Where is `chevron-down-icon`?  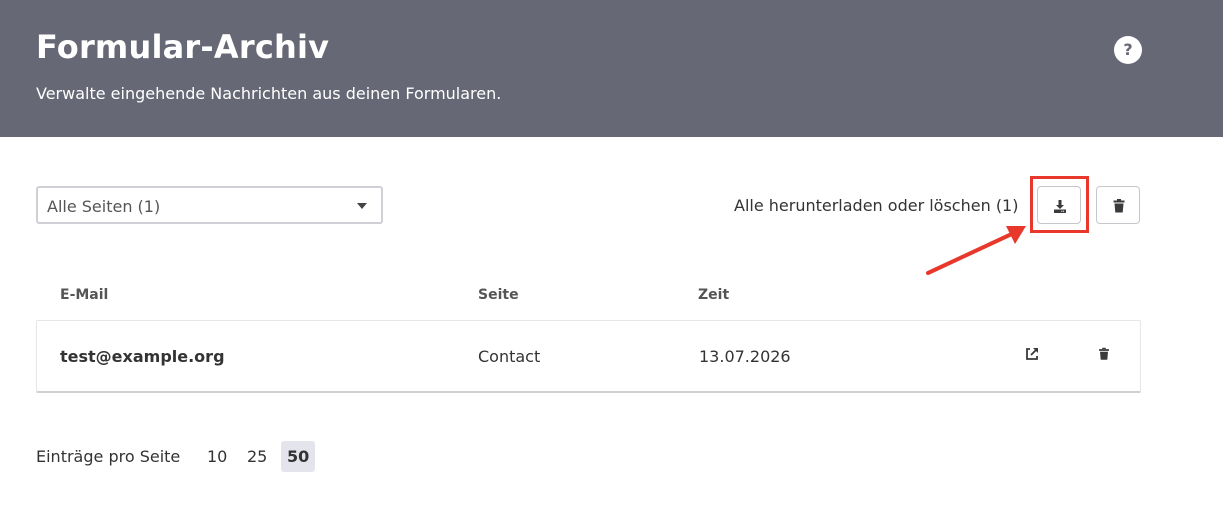 chevron-down-icon is located at coordinates (362, 206).